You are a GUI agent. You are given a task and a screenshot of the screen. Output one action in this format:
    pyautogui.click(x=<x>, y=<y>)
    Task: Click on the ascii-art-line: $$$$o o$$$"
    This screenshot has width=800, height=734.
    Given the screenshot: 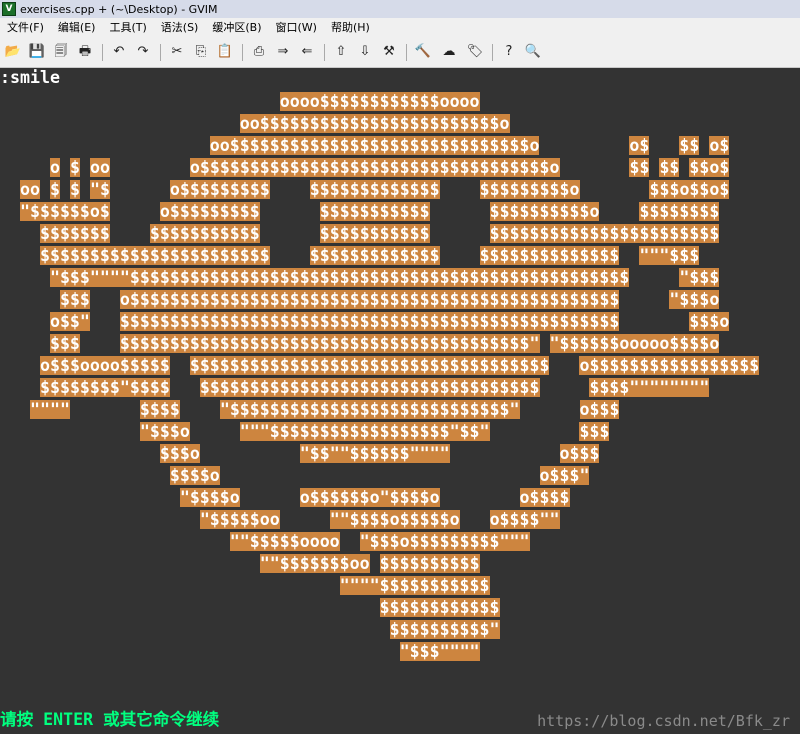 What is the action you would take?
    pyautogui.click(x=379, y=475)
    